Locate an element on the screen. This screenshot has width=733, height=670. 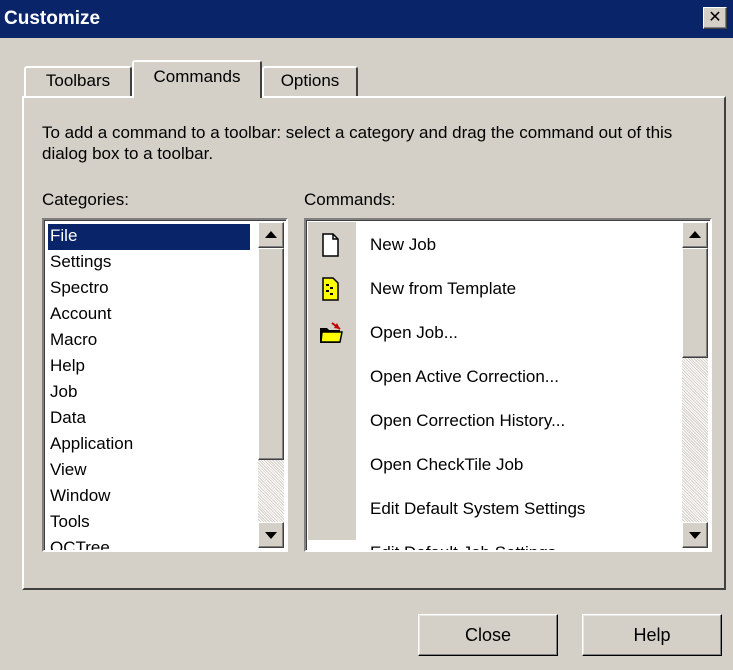
close-window-button: ✕ is located at coordinates (715, 18).